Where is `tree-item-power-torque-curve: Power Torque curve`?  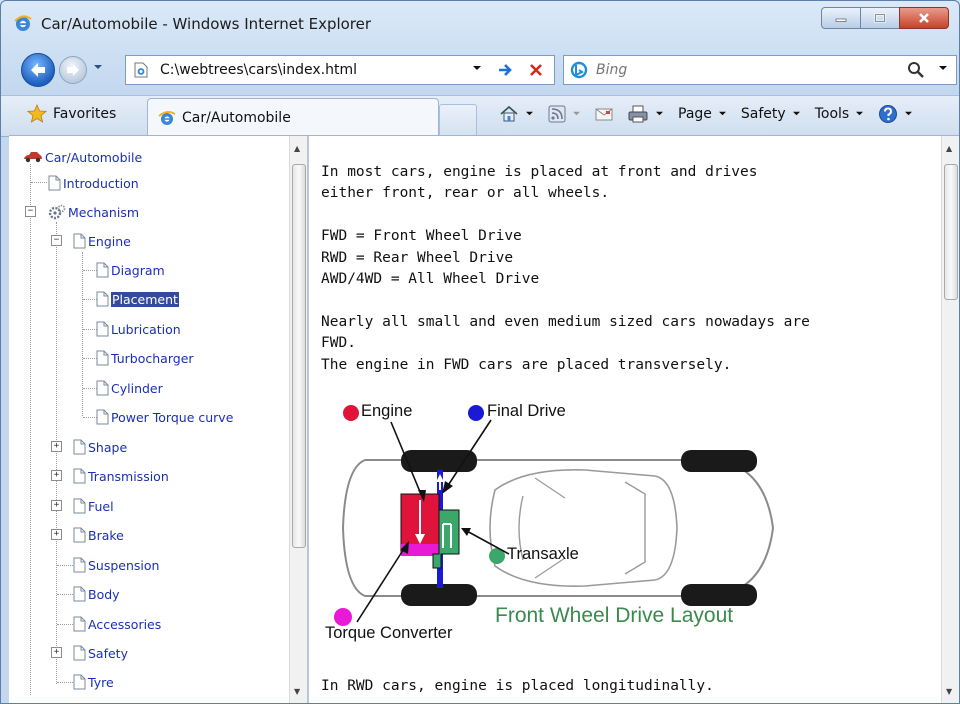 tree-item-power-torque-curve: Power Torque curve is located at coordinates (164, 417).